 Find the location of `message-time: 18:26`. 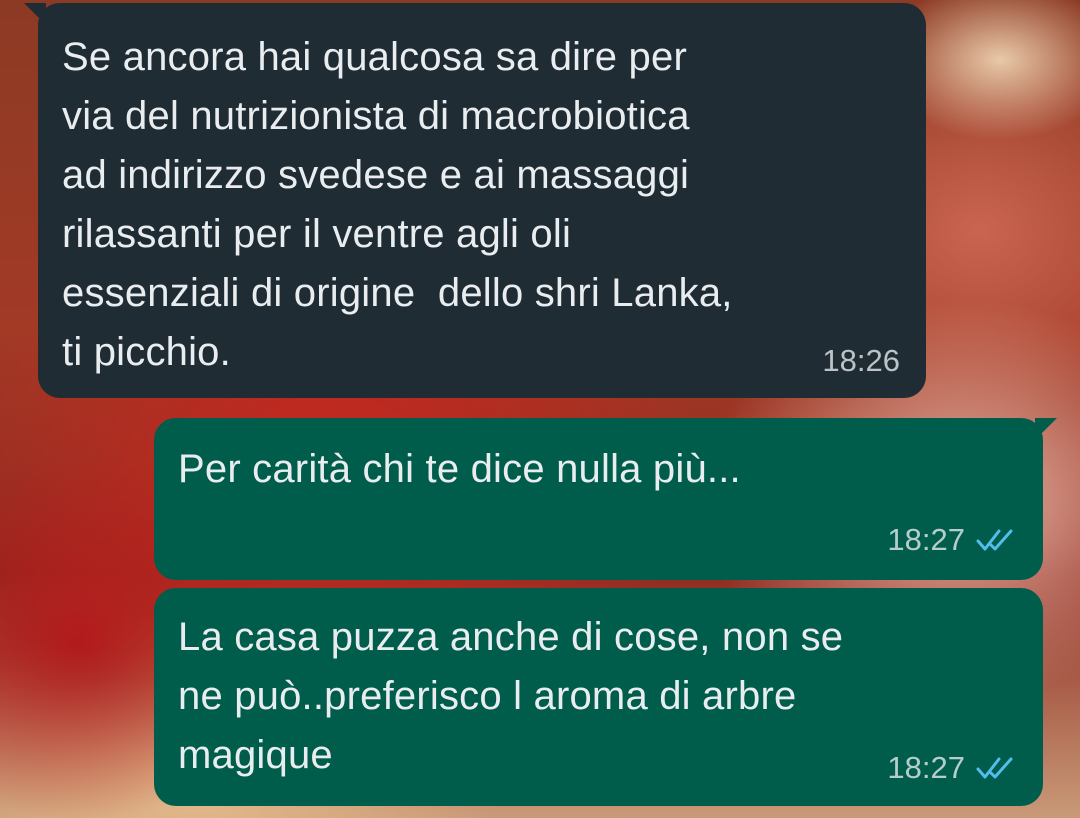

message-time: 18:26 is located at coordinates (861, 360).